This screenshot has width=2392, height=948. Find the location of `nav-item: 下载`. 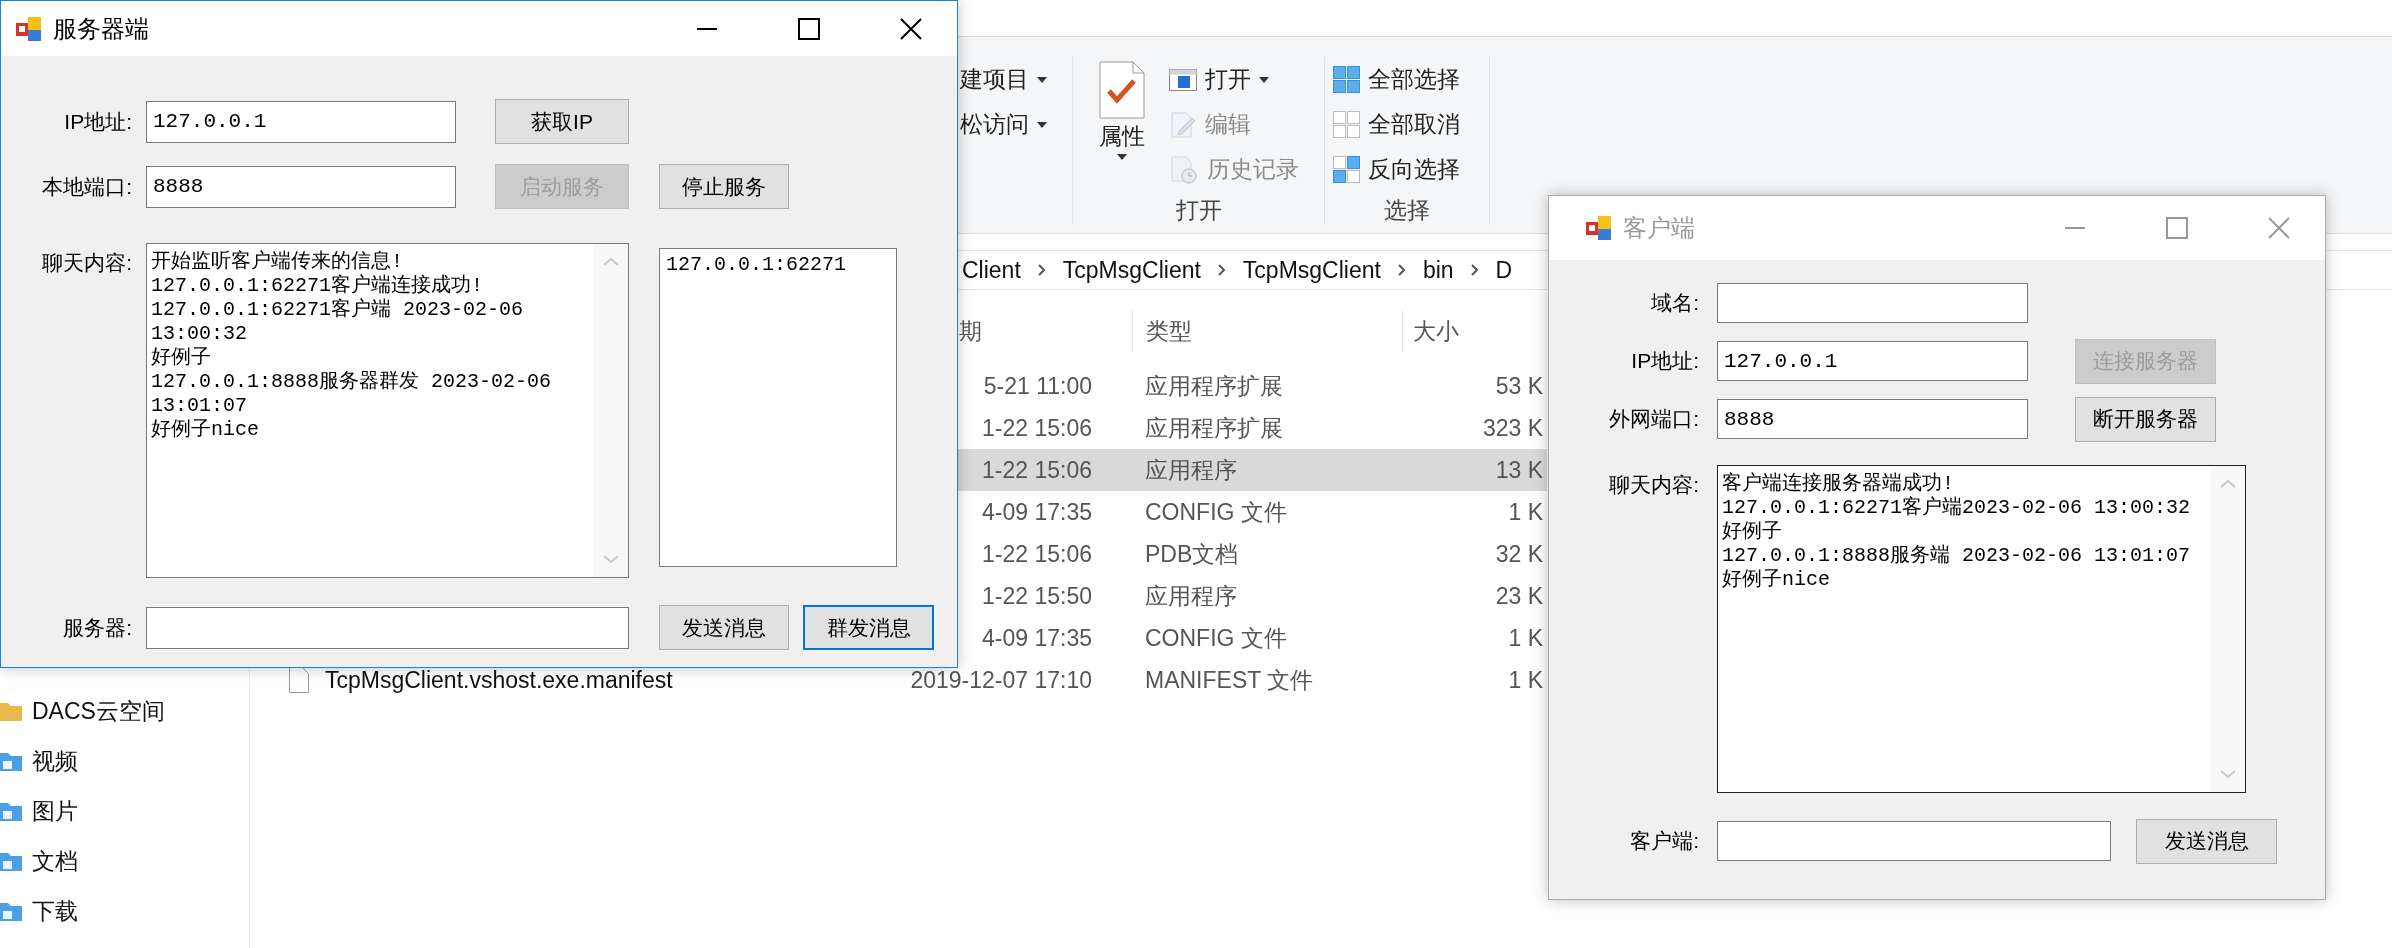

nav-item: 下载 is located at coordinates (42, 911).